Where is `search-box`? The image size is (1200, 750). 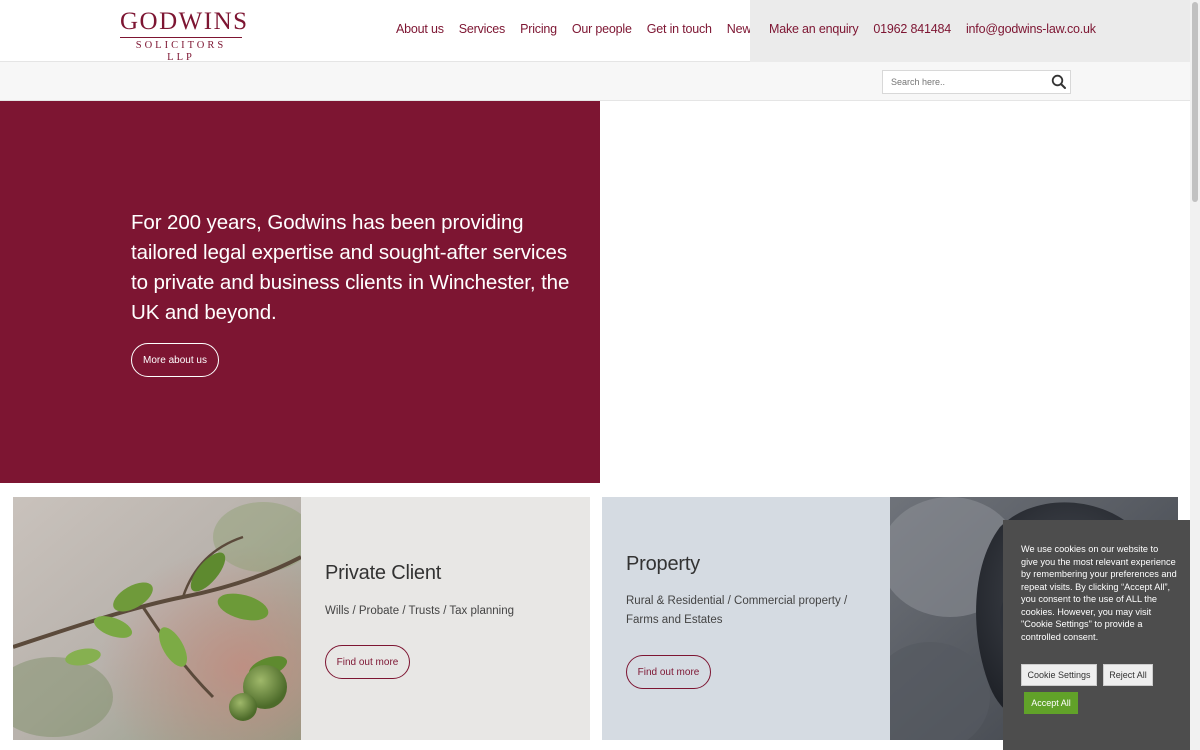 search-box is located at coordinates (976, 82).